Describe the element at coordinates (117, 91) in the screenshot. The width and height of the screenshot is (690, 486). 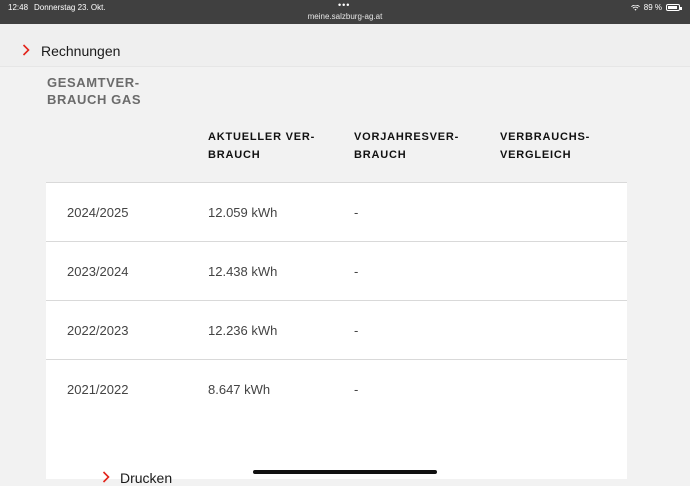
I see `section-title: GESAMTVER- BRAUCH GAS` at that location.